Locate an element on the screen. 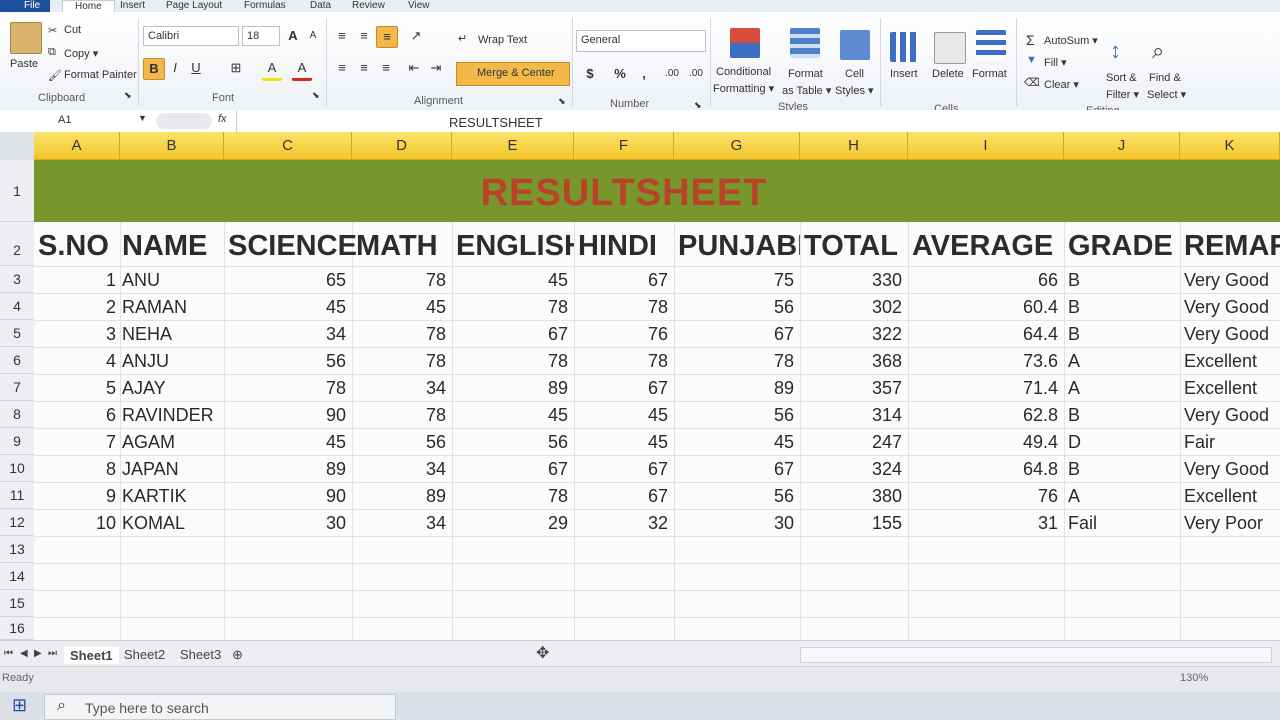 The height and width of the screenshot is (720, 1280). header-science: SCIENCE is located at coordinates (292, 246).